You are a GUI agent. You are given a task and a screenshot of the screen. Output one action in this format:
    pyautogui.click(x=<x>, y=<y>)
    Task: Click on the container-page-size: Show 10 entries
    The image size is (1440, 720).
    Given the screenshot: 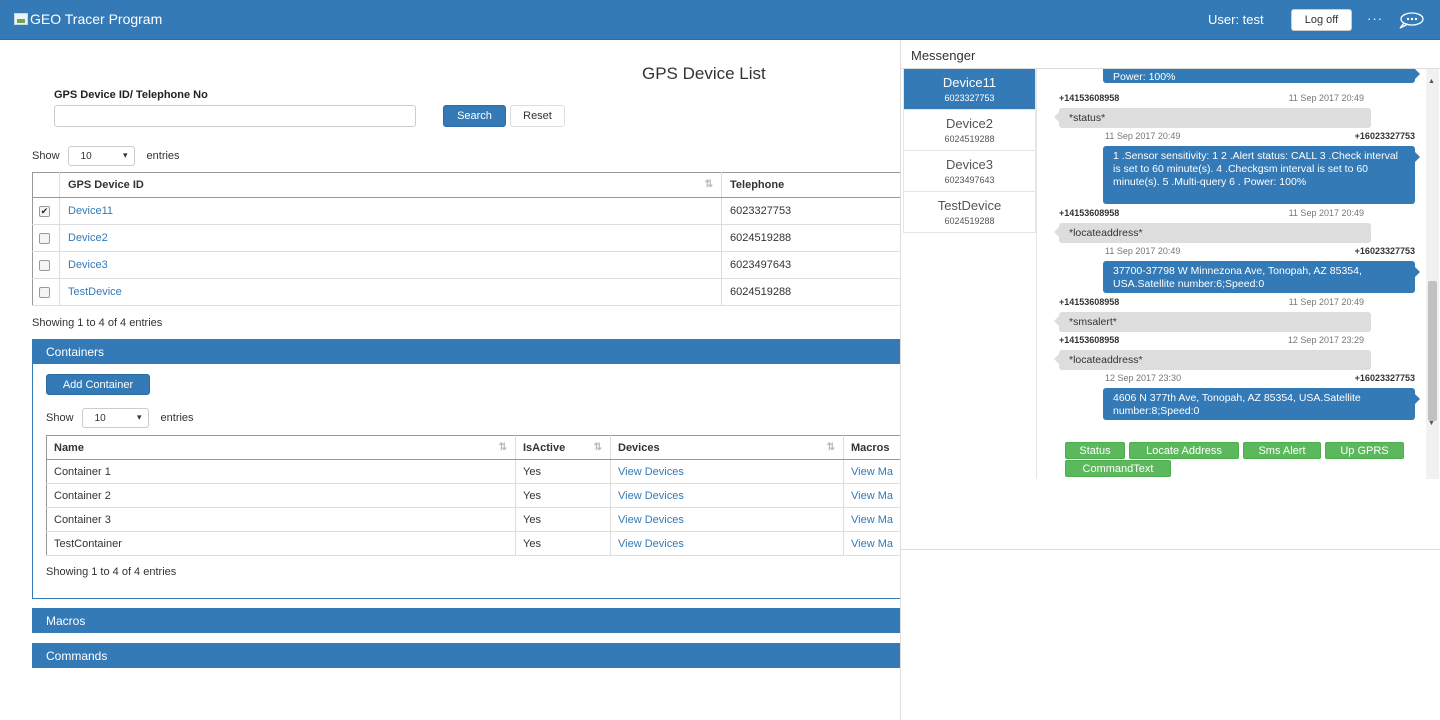 What is the action you would take?
    pyautogui.click(x=120, y=418)
    